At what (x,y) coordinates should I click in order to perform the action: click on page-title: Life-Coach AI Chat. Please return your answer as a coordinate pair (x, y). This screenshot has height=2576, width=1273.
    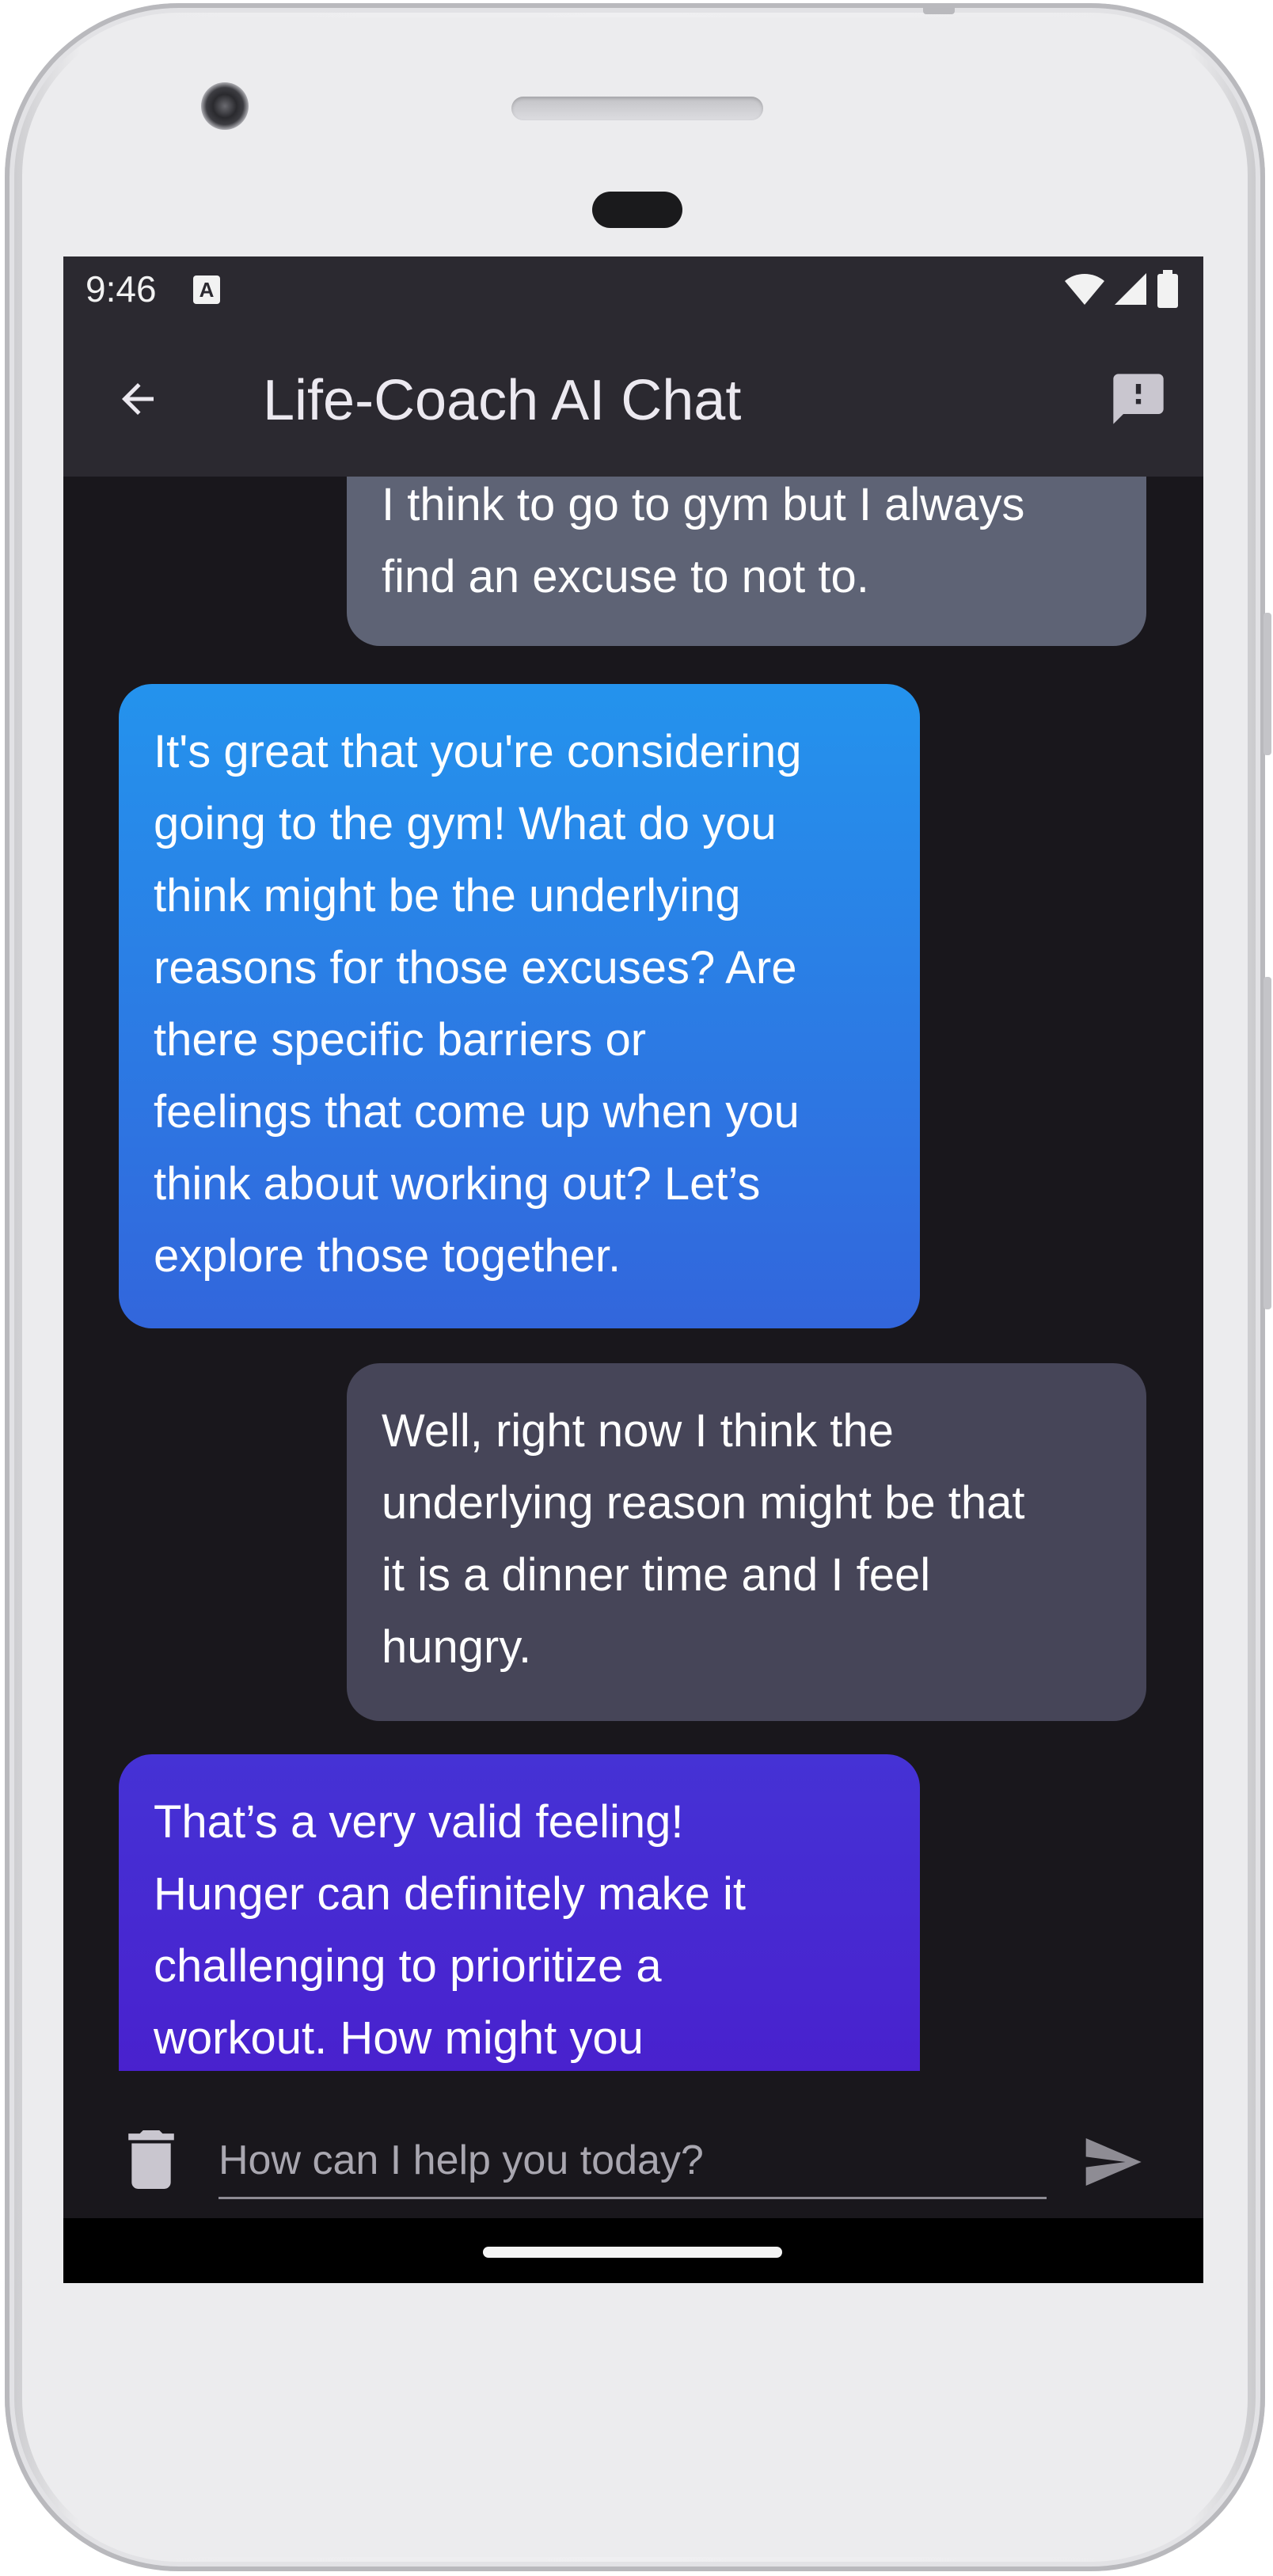
    Looking at the image, I should click on (502, 400).